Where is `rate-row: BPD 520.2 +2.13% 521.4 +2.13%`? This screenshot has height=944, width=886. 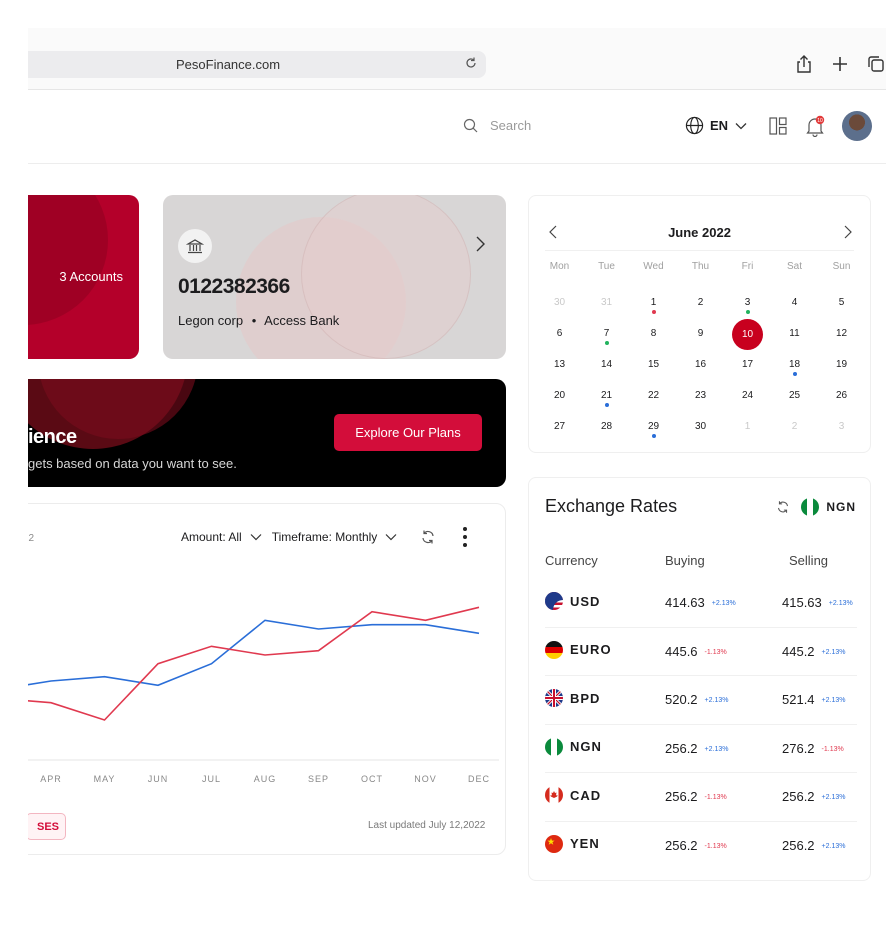 rate-row: BPD 520.2 +2.13% 521.4 +2.13% is located at coordinates (701, 700).